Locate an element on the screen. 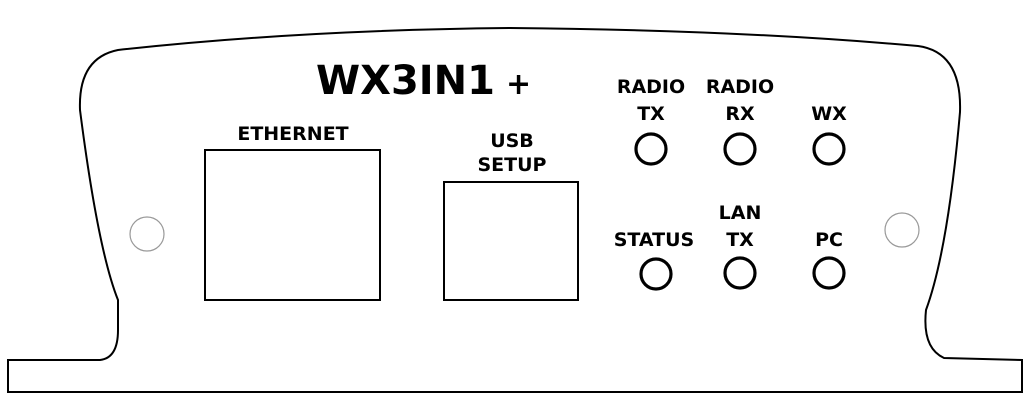 Image resolution: width=1026 pixels, height=394 pixels. radio-rx-led is located at coordinates (740, 149).